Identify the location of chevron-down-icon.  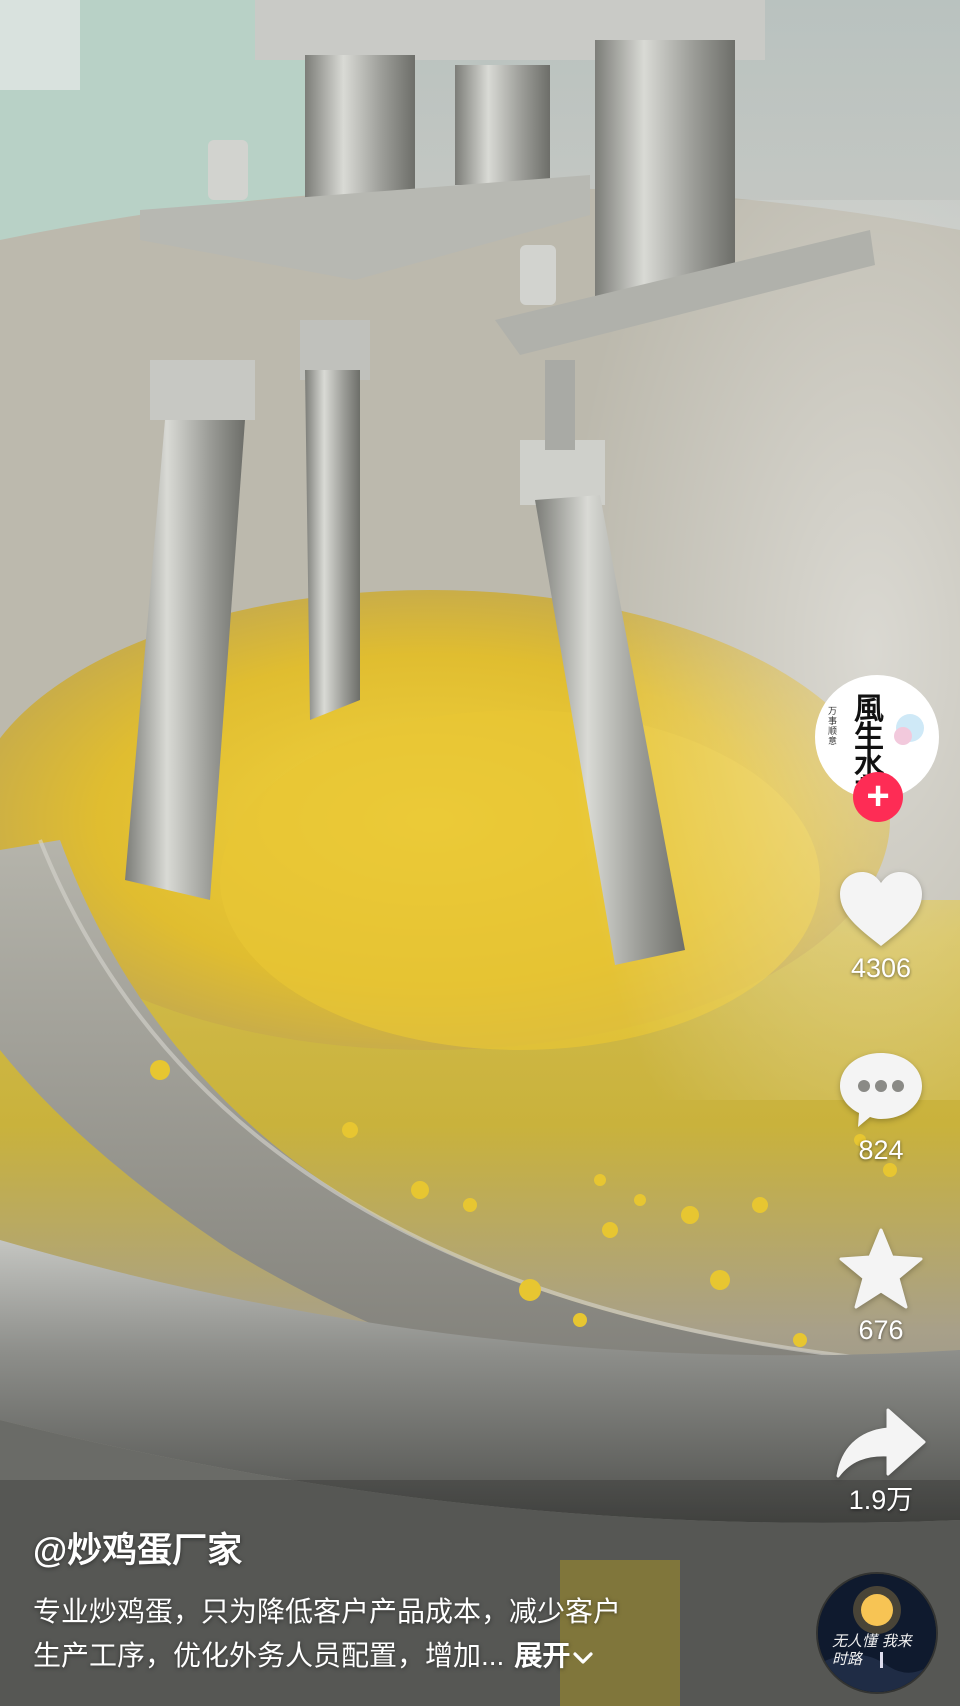
(583, 1658).